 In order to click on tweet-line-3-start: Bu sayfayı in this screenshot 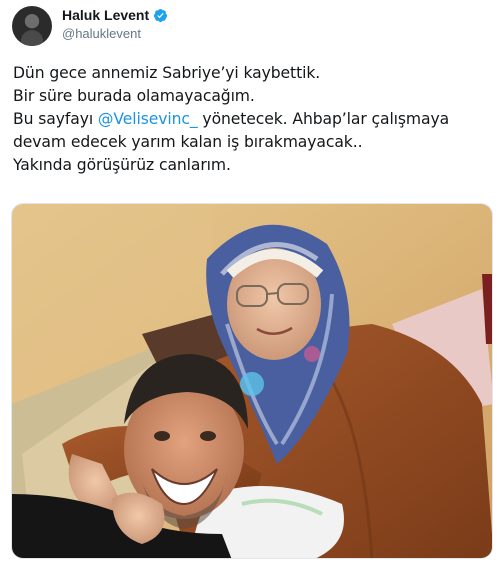, I will do `click(55, 119)`.